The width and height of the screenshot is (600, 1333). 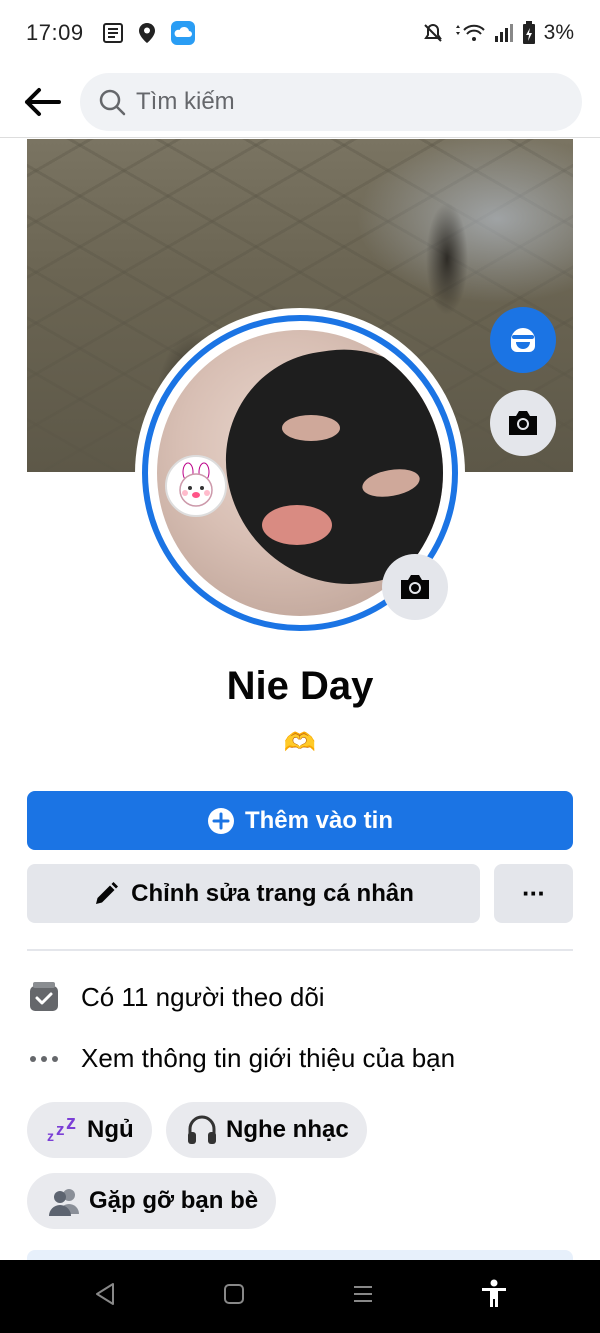 What do you see at coordinates (196, 486) in the screenshot?
I see `bunny-sticker-icon` at bounding box center [196, 486].